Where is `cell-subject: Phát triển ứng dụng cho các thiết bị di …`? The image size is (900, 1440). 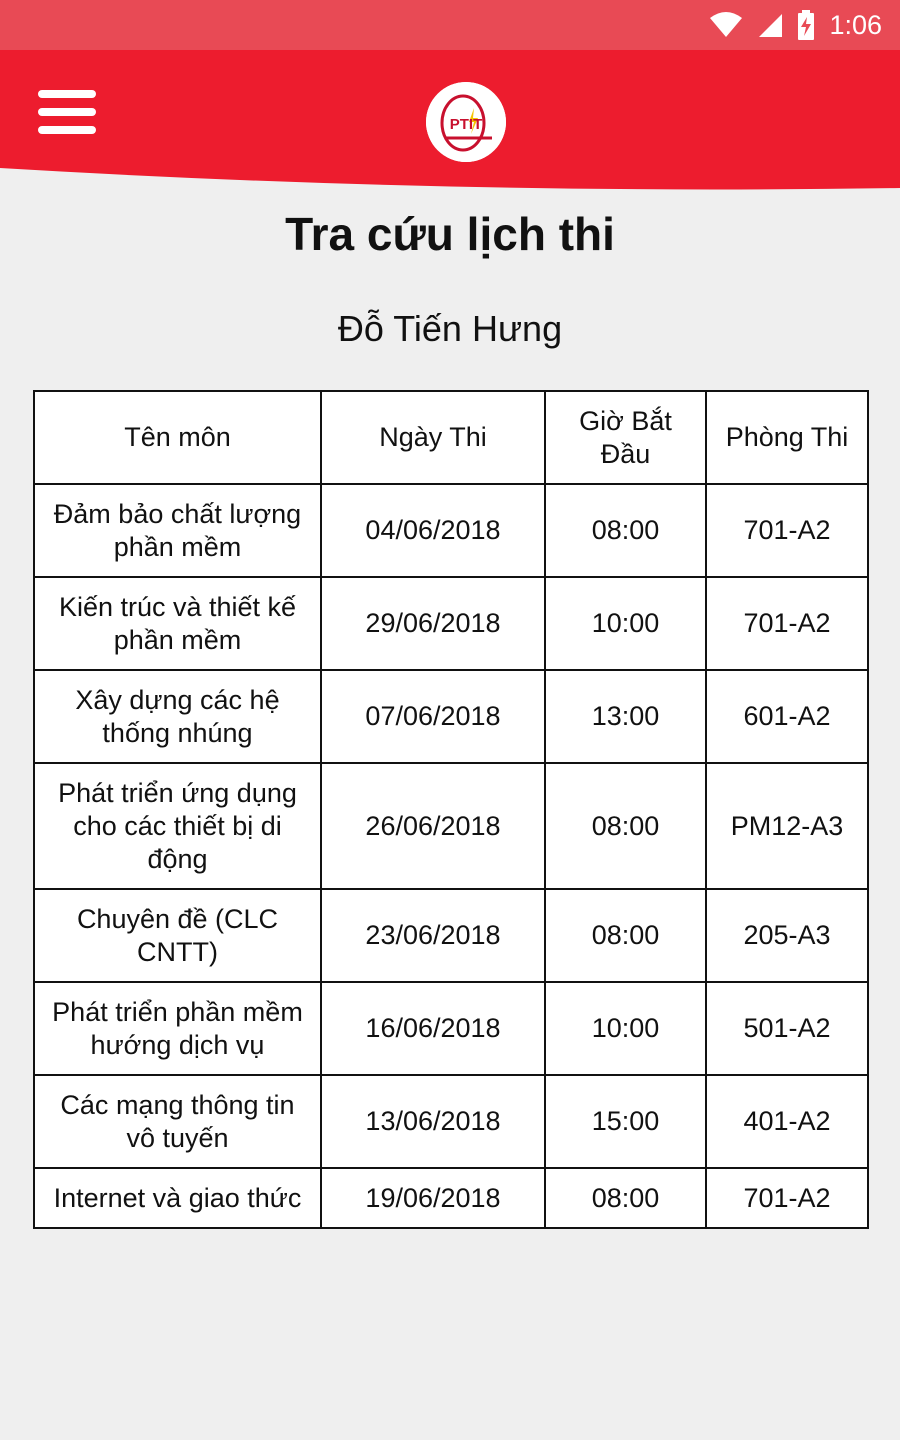
cell-subject: Phát triển ứng dụng cho các thiết bị di … is located at coordinates (177, 826).